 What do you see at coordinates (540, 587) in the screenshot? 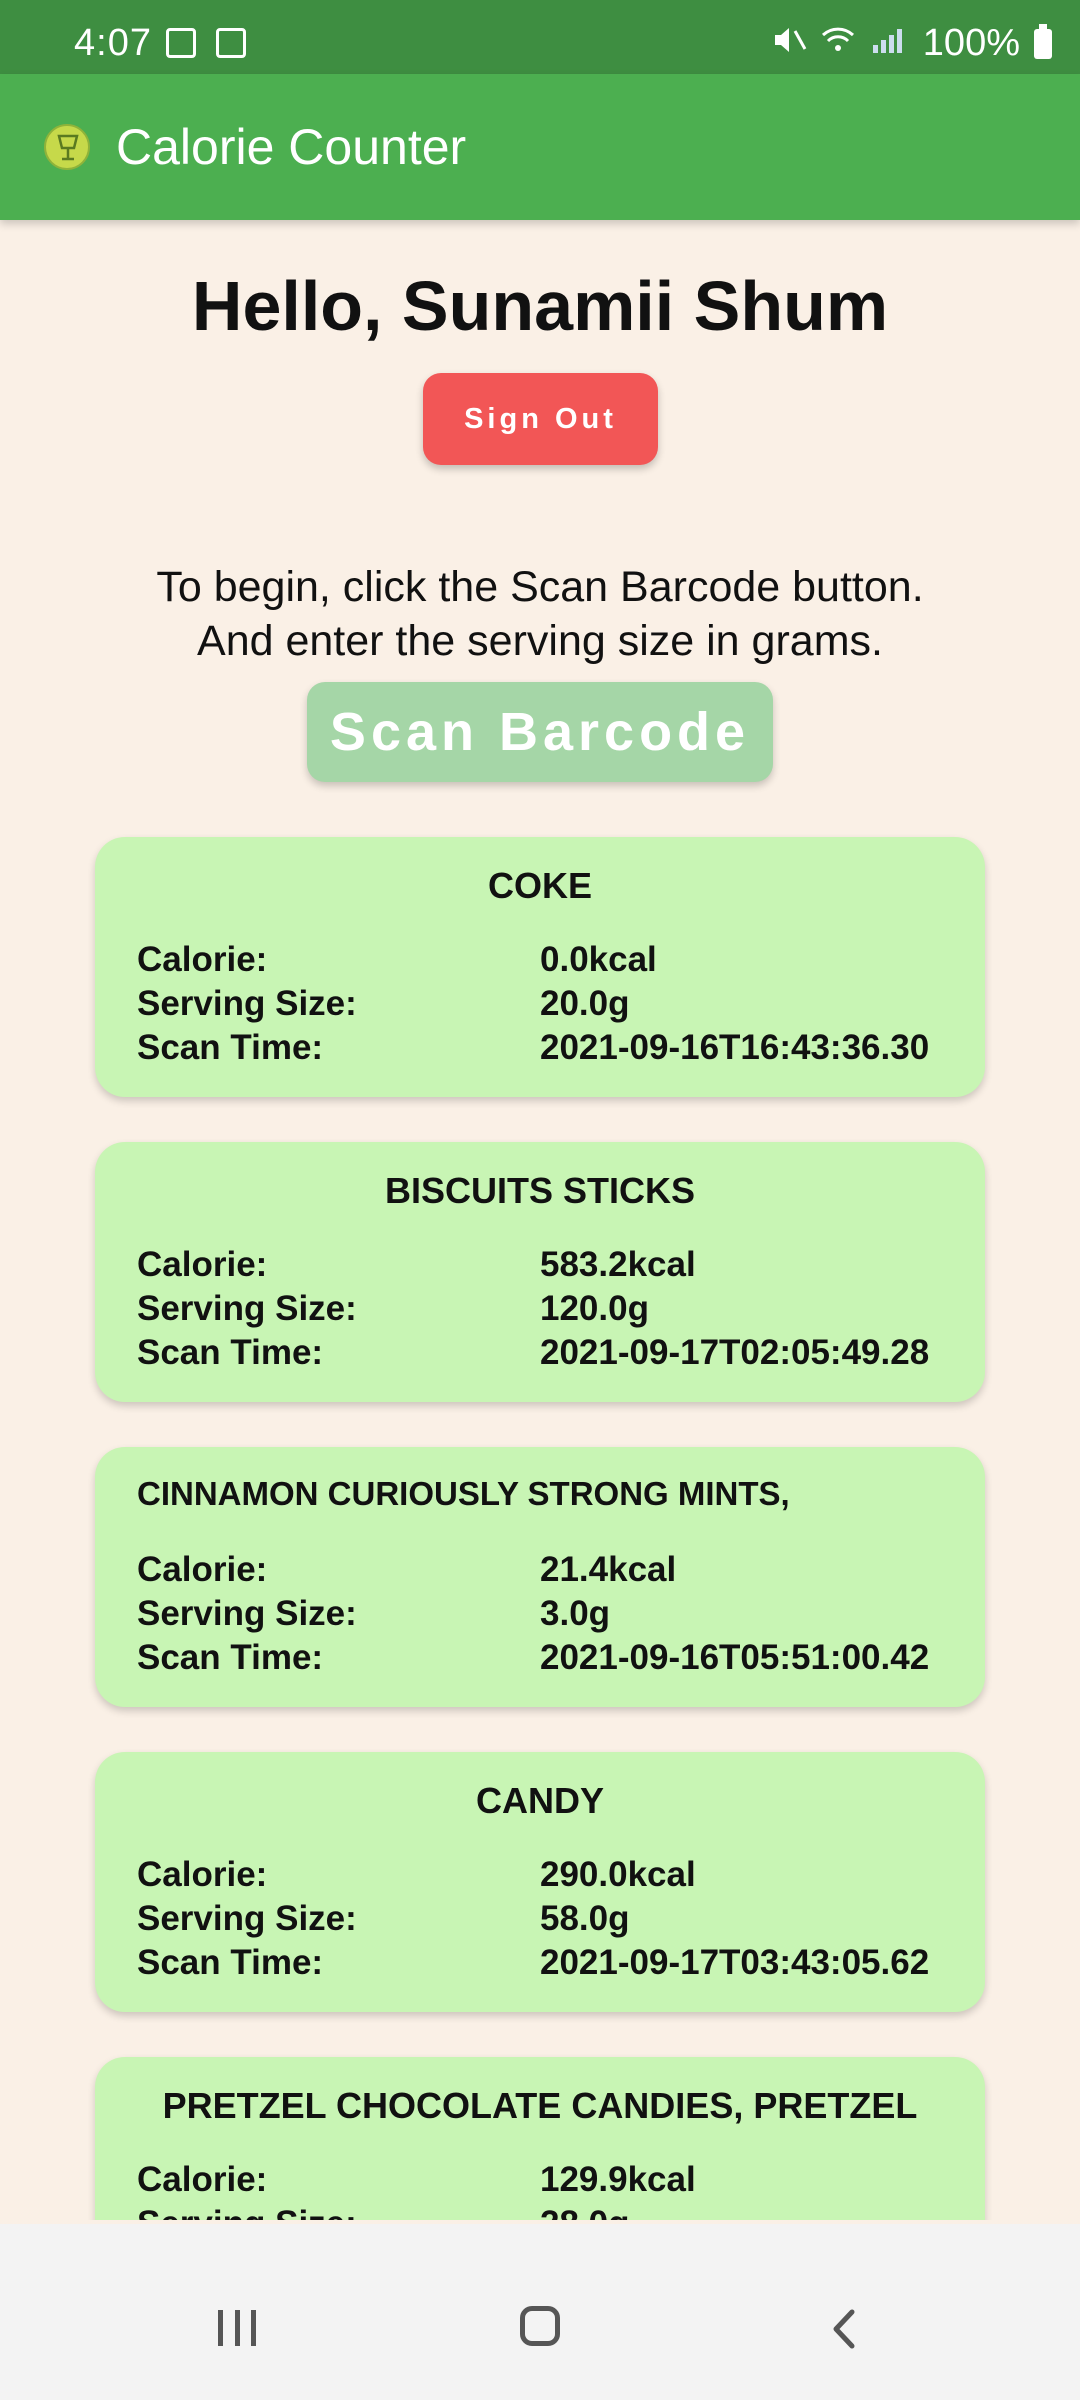
I see `instructions-line-1: To begin, click the Scan Barcode button.` at bounding box center [540, 587].